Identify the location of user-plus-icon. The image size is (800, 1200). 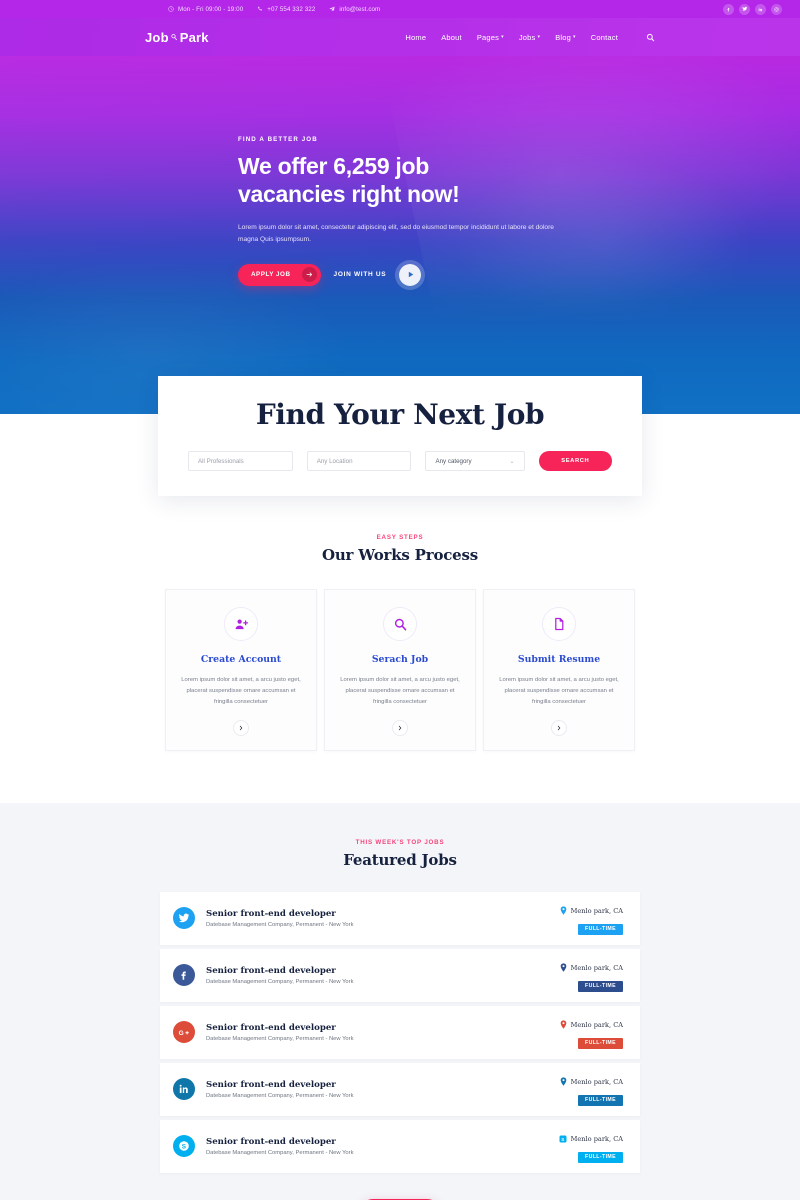
(241, 624).